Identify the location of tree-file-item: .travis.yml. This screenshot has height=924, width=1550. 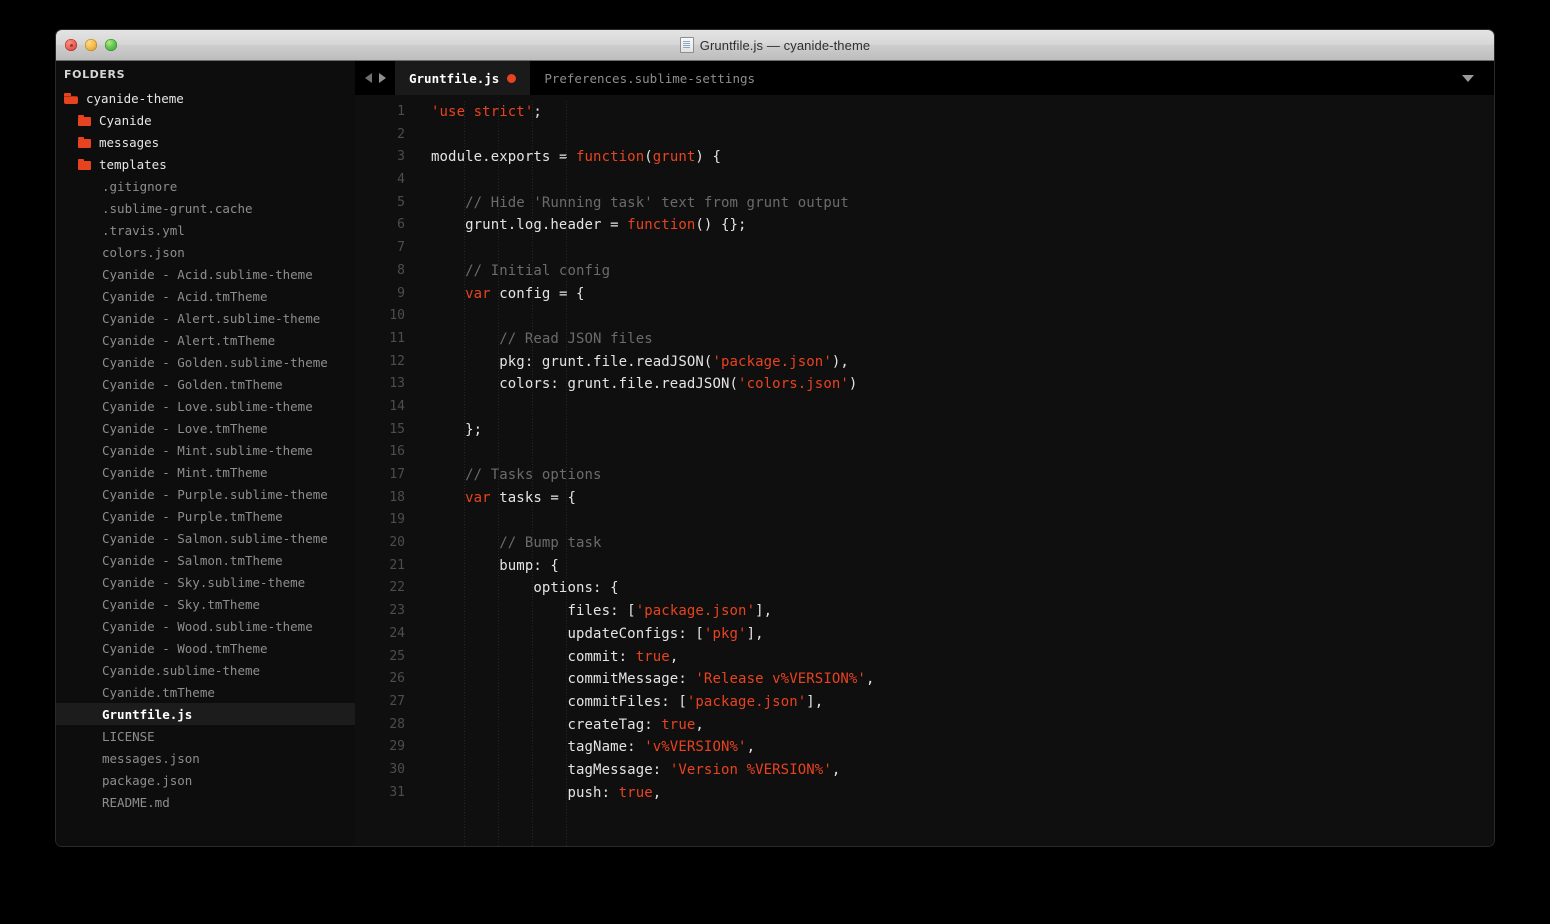
(205, 230).